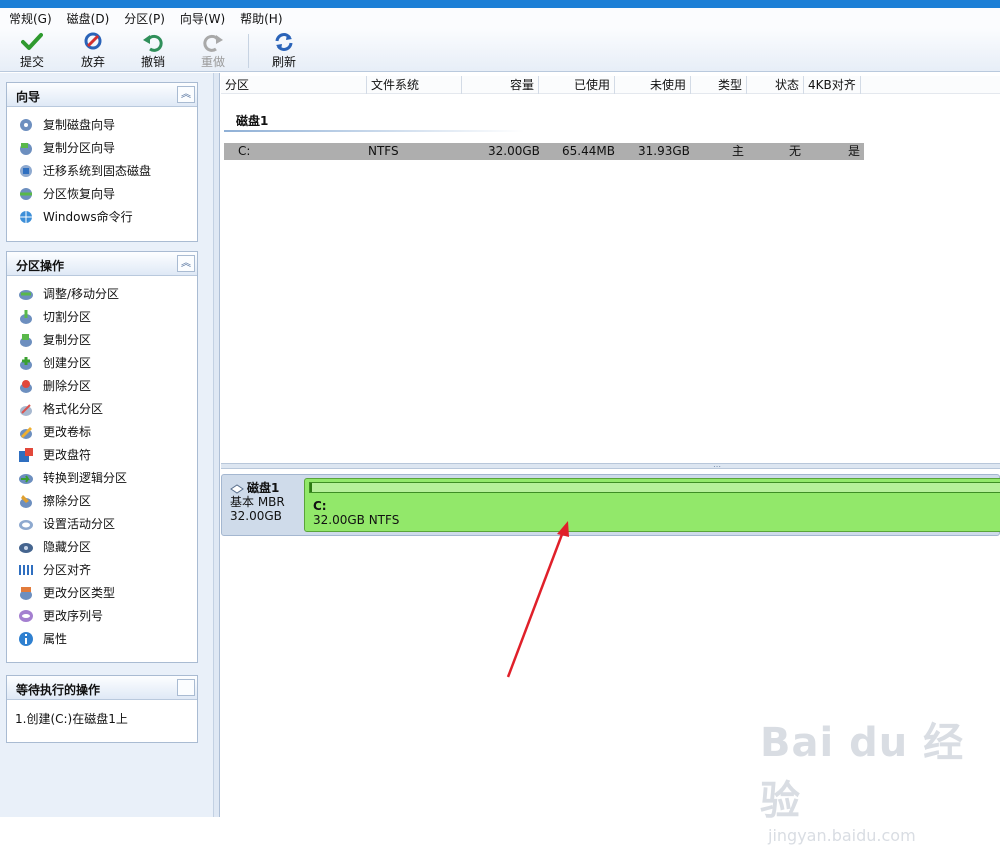 The image size is (1000, 845). Describe the element at coordinates (144, 18) in the screenshot. I see `menu-partition: 分区(P)` at that location.